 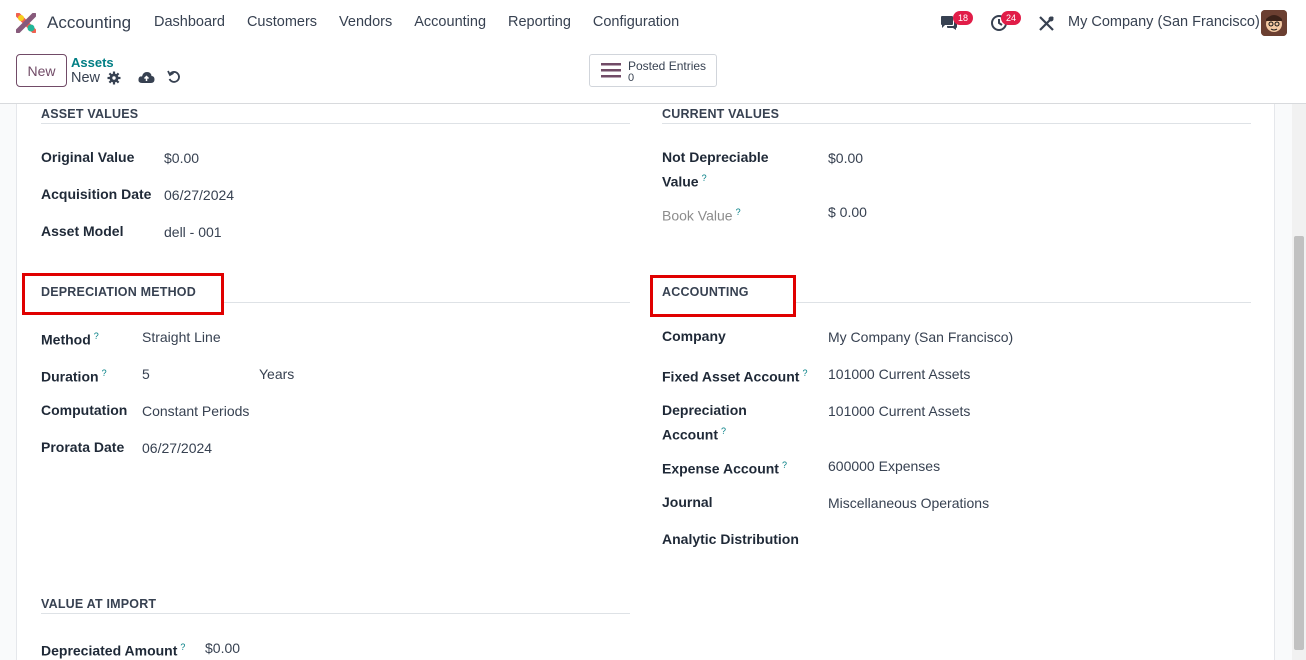 I want to click on method-field: Straight Line, so click(x=181, y=337).